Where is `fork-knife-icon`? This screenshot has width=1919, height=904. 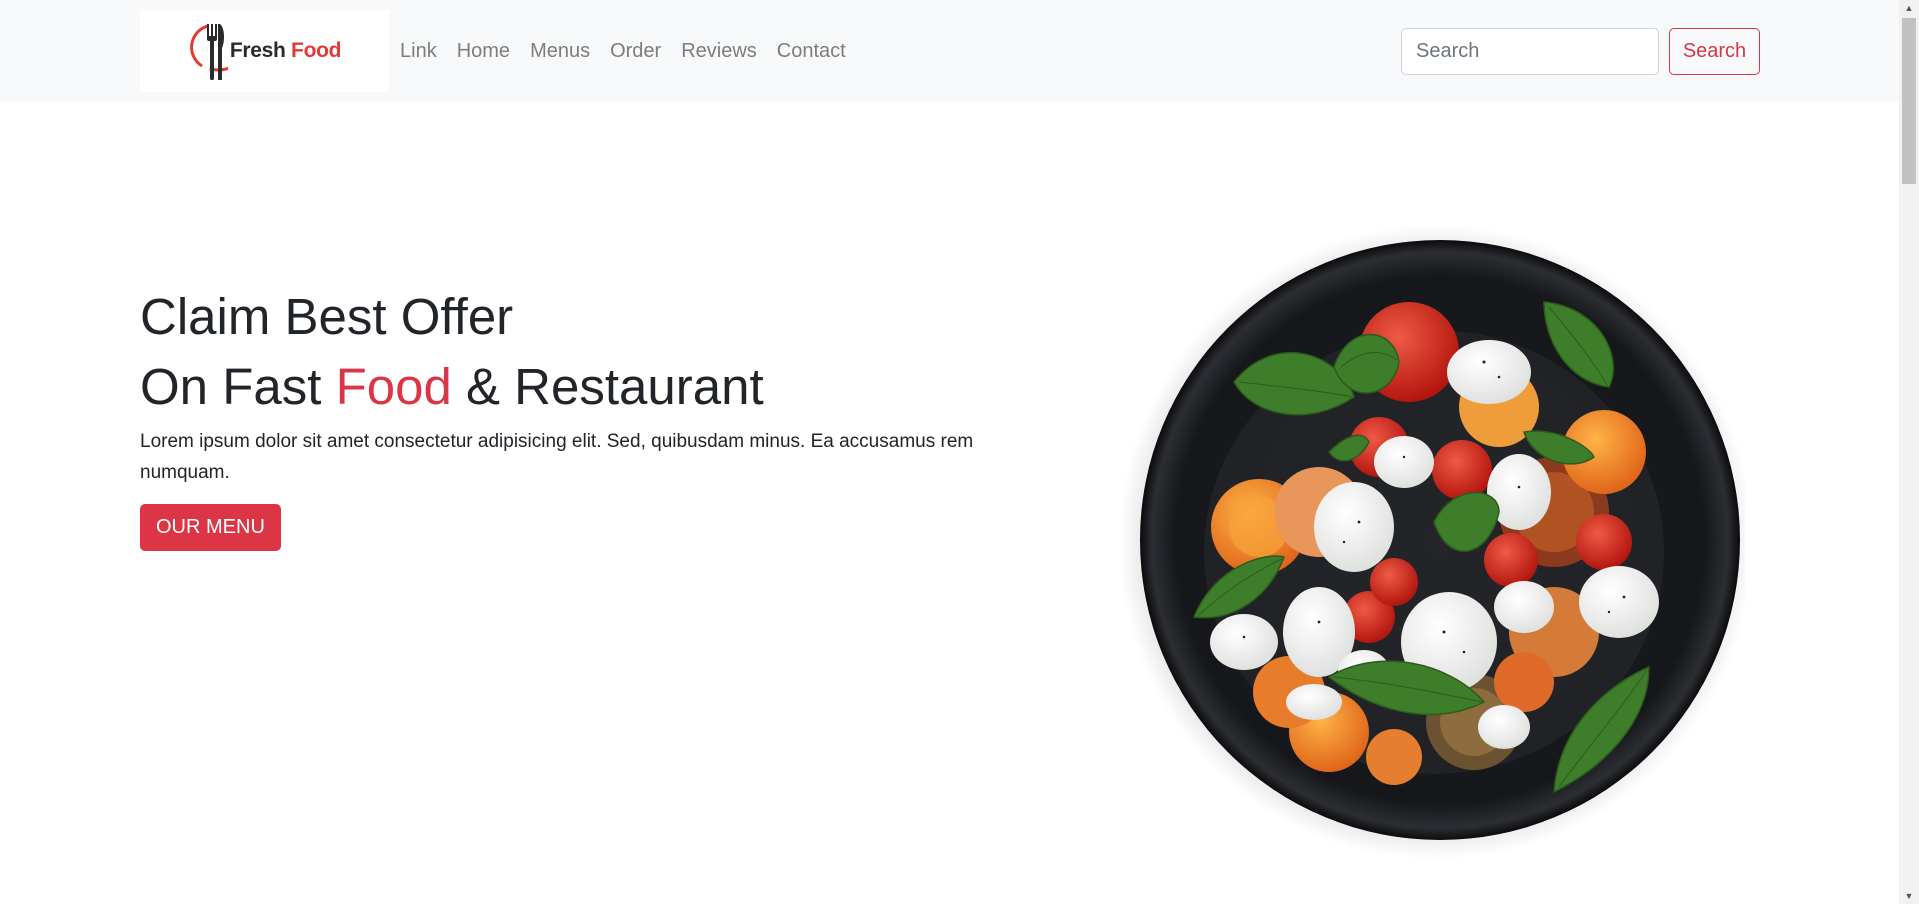 fork-knife-icon is located at coordinates (208, 52).